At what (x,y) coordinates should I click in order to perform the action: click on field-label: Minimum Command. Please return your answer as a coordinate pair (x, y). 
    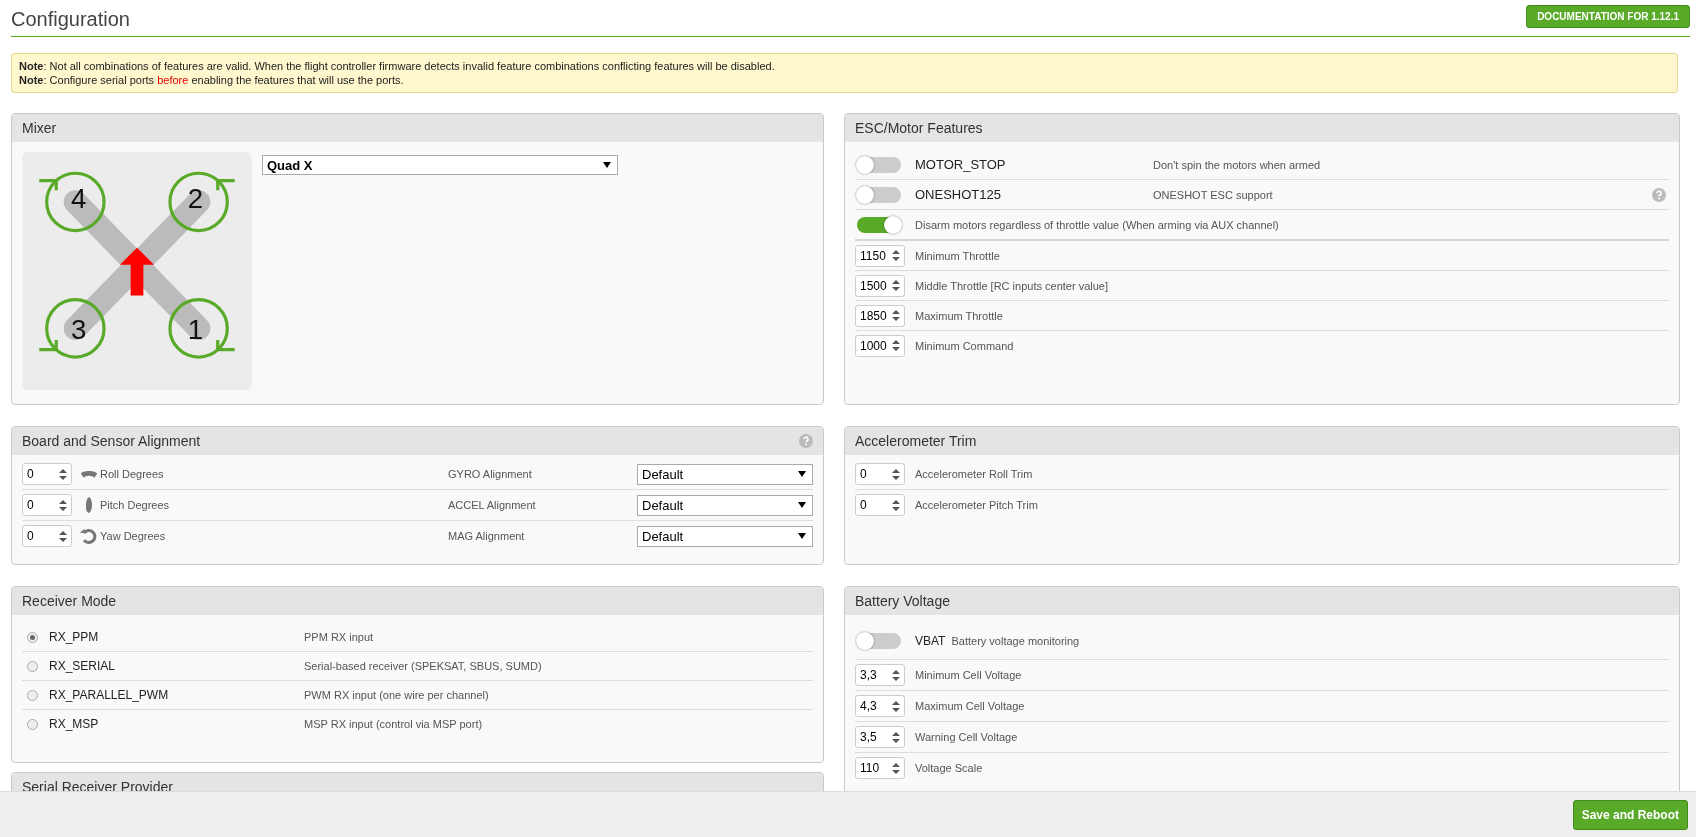
    Looking at the image, I should click on (964, 345).